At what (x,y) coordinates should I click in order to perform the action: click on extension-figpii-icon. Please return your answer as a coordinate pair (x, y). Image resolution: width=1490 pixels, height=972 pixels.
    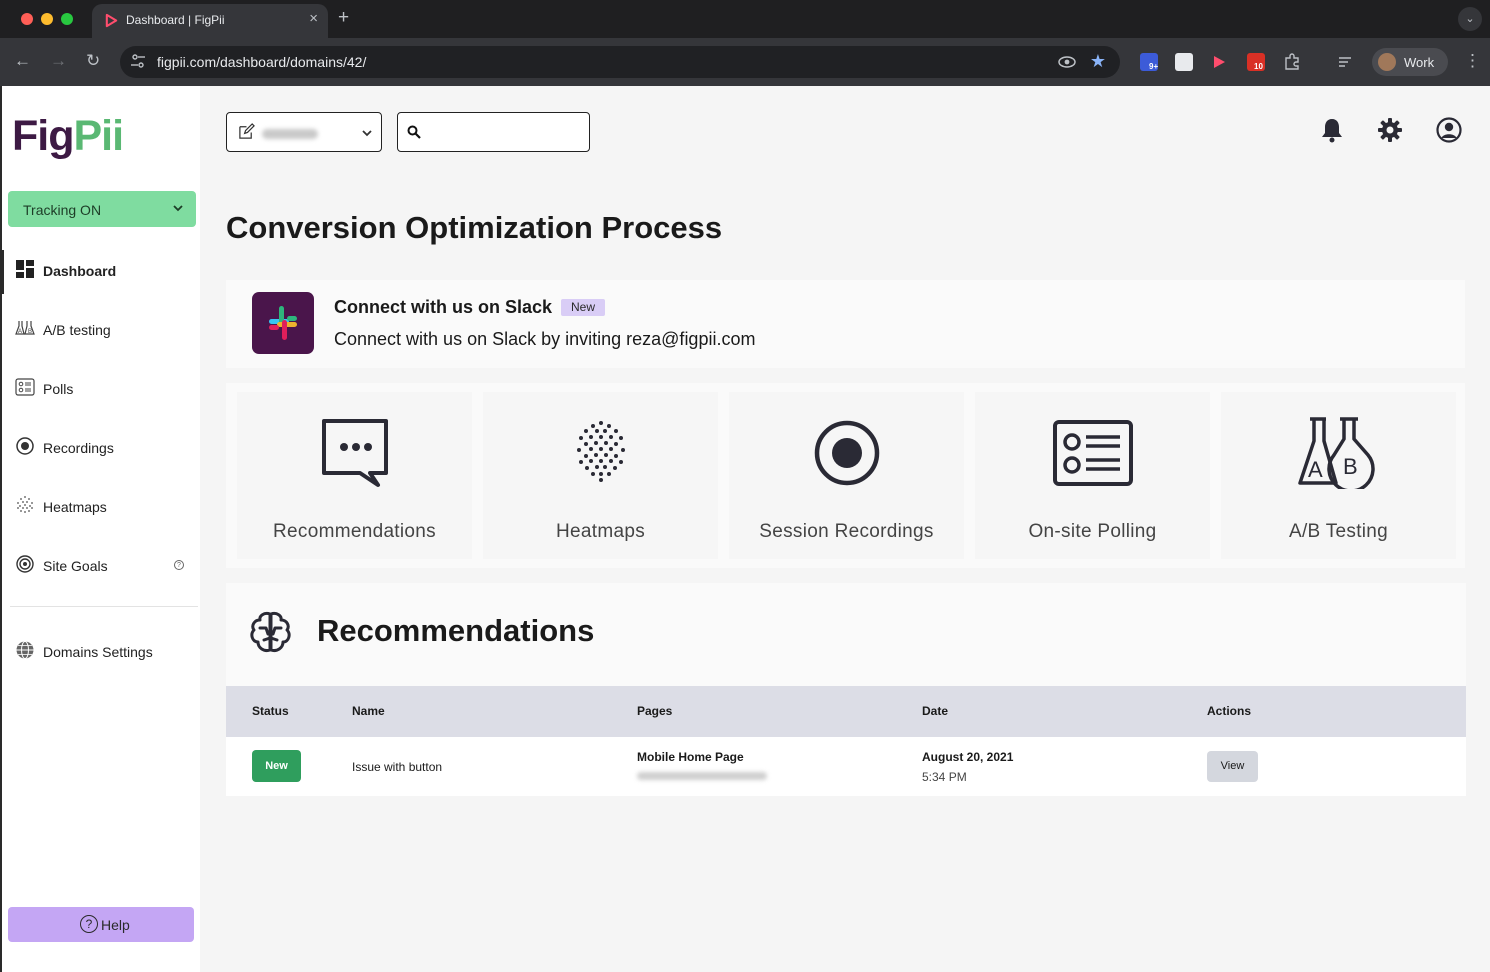
    Looking at the image, I should click on (1219, 62).